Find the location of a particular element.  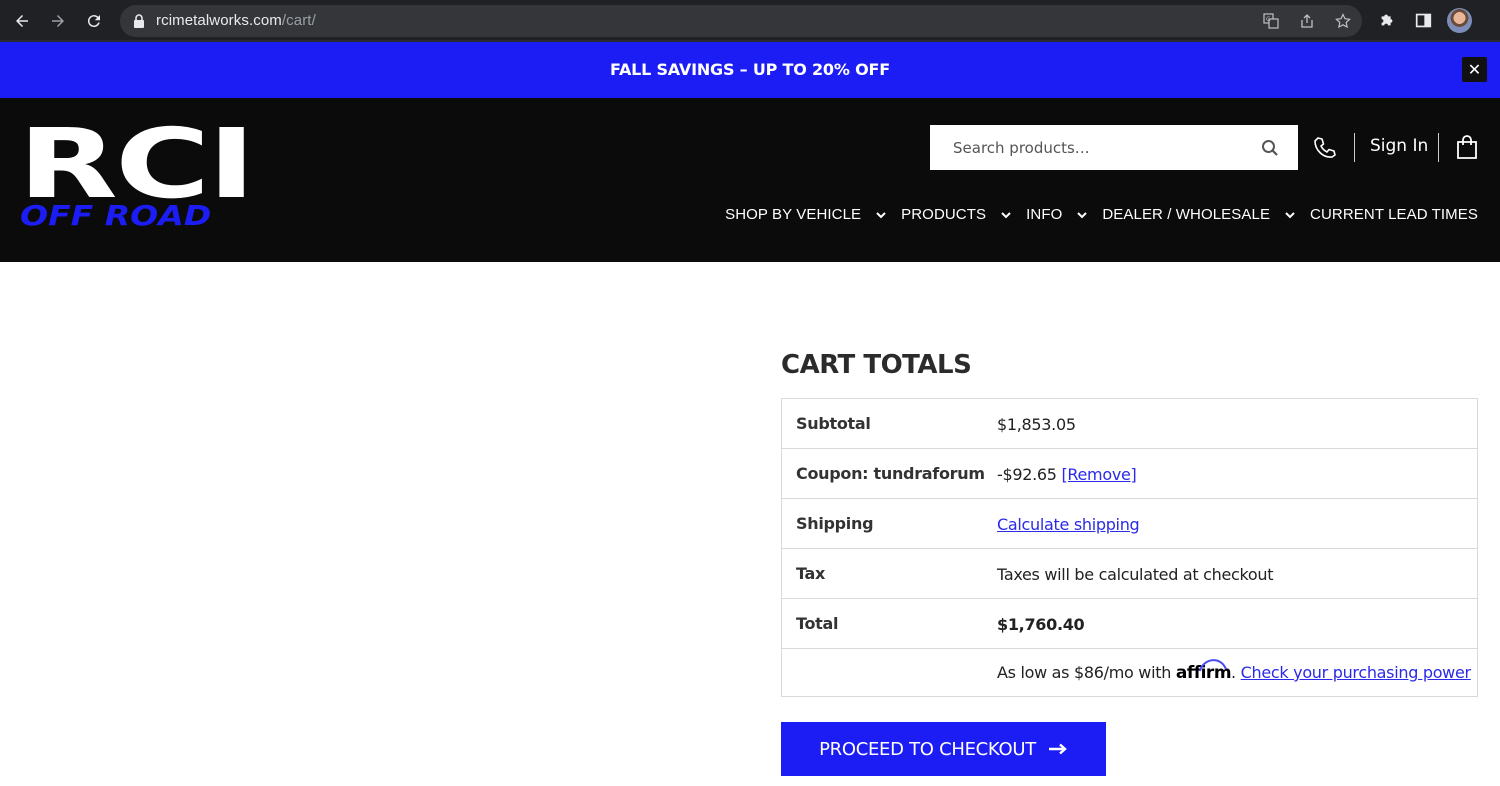

reload-button is located at coordinates (94, 21).